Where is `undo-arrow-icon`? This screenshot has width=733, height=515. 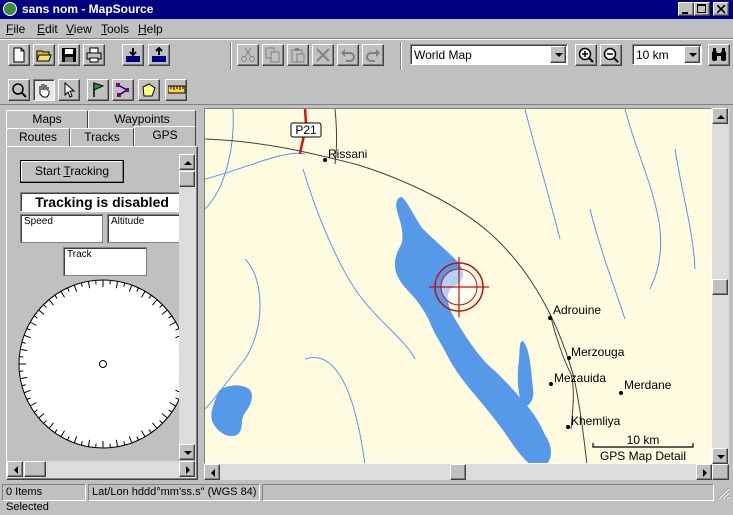 undo-arrow-icon is located at coordinates (348, 55).